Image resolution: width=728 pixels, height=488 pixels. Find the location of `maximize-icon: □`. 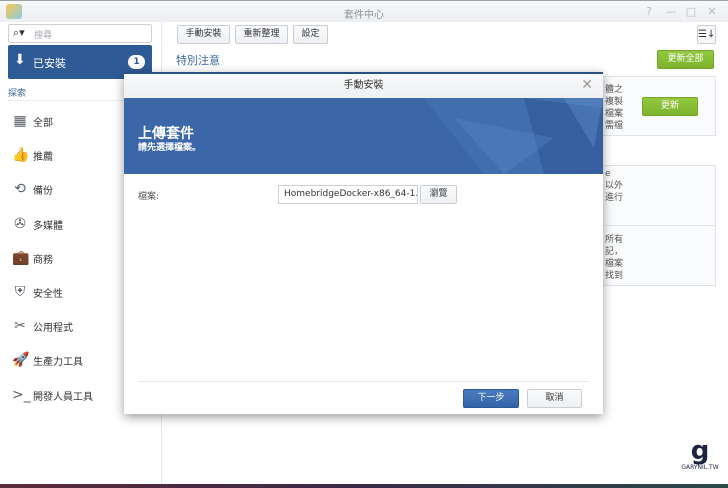

maximize-icon: □ is located at coordinates (691, 11).